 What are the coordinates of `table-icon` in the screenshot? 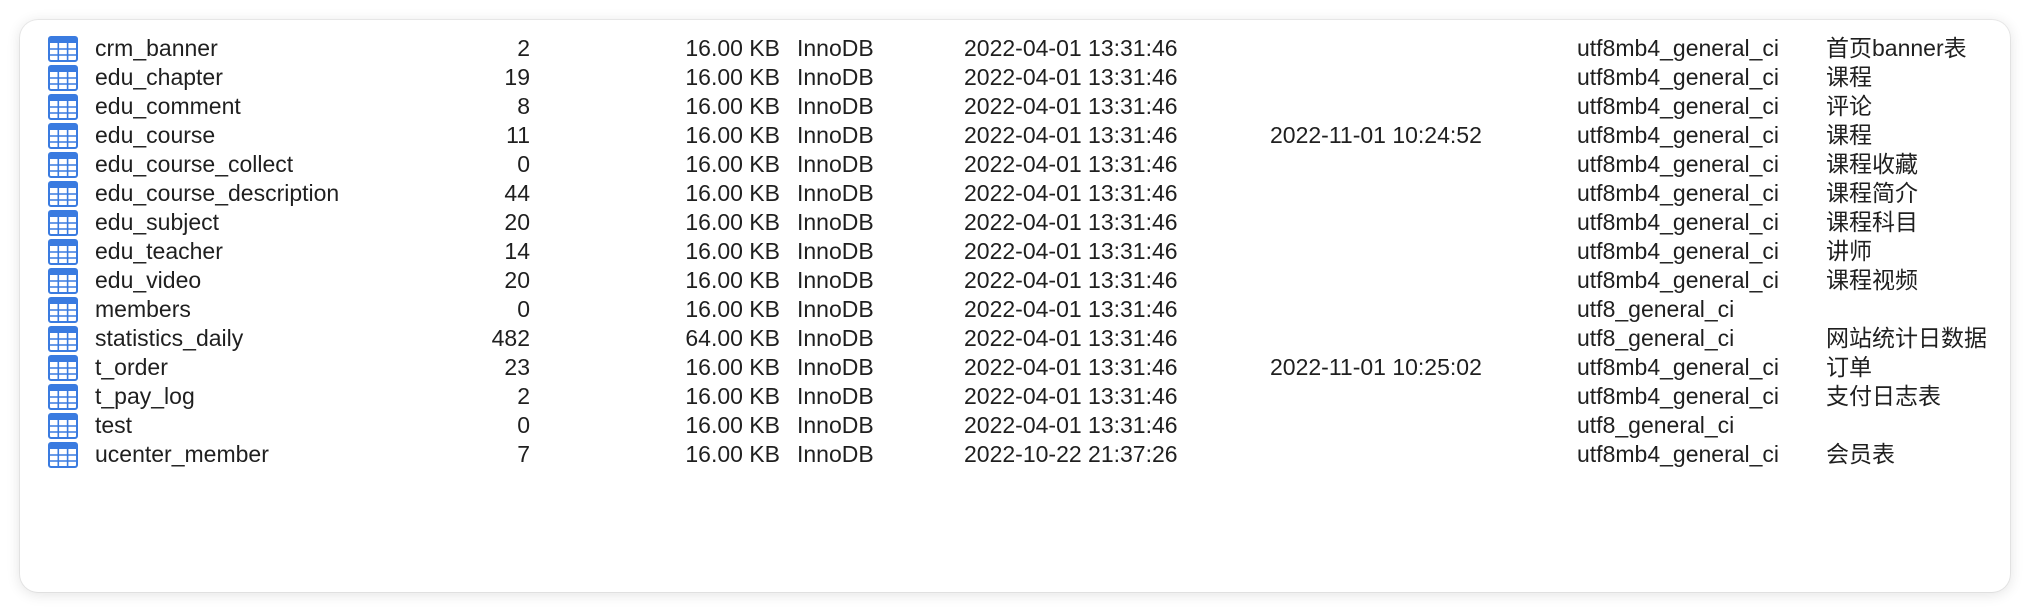 It's located at (63, 454).